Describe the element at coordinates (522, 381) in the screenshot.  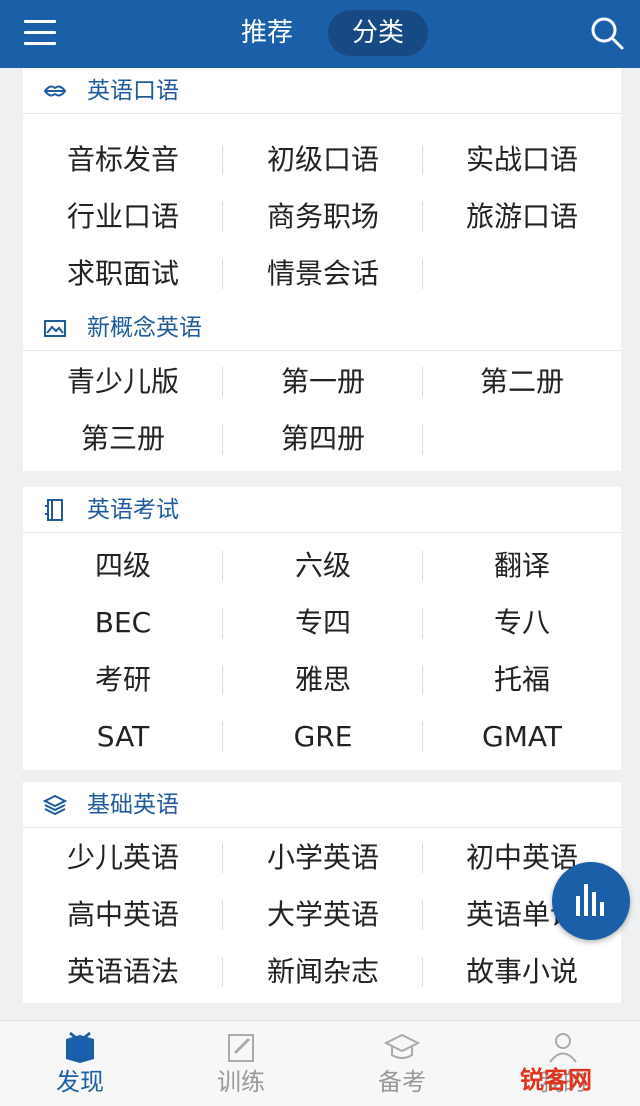
I see `category-item: 第二册` at that location.